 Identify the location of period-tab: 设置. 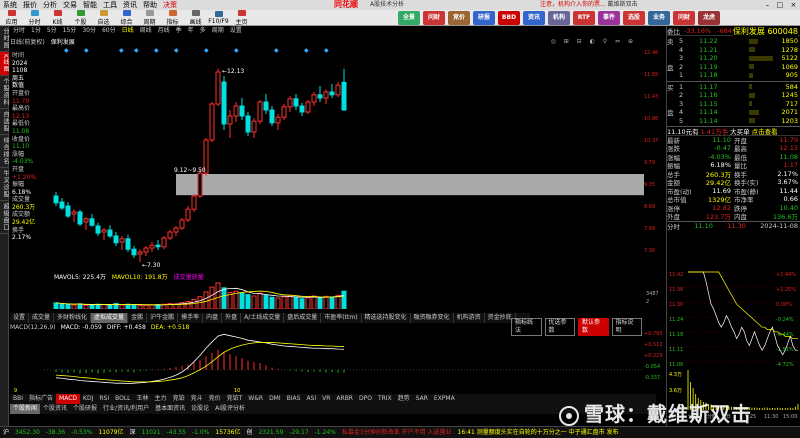
(236, 31).